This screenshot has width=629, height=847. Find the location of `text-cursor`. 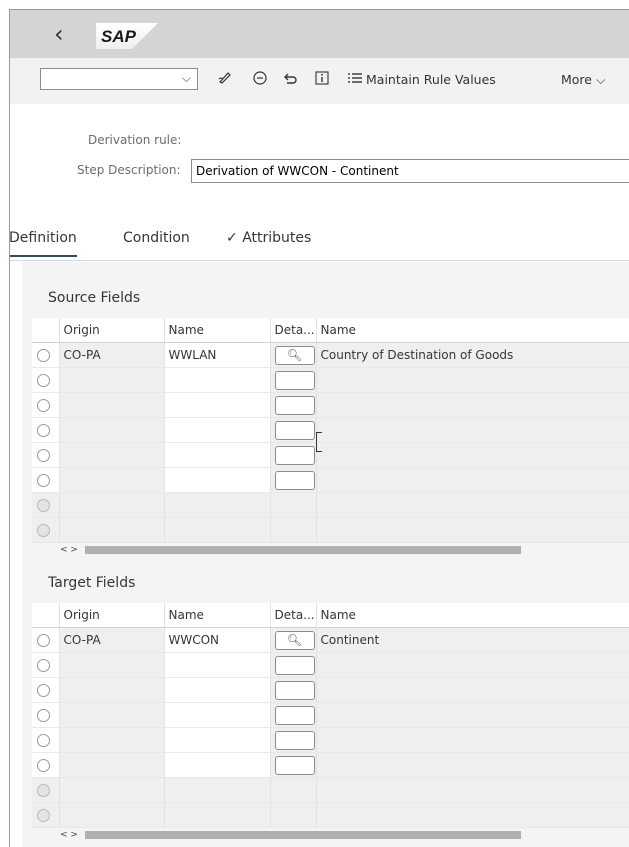

text-cursor is located at coordinates (319, 442).